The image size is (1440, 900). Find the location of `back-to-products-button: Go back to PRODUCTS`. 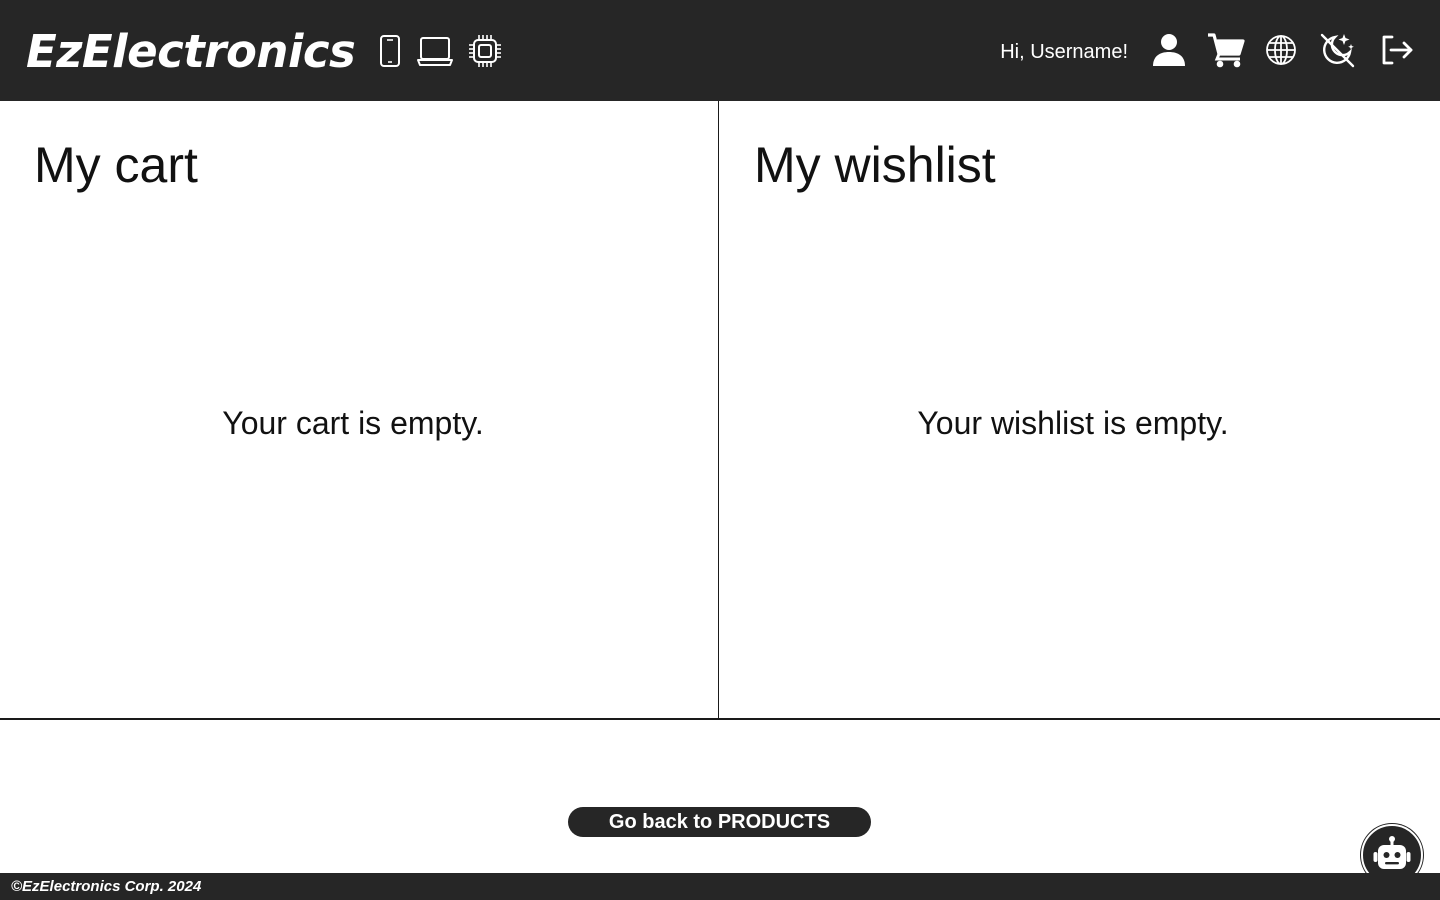

back-to-products-button: Go back to PRODUCTS is located at coordinates (719, 822).